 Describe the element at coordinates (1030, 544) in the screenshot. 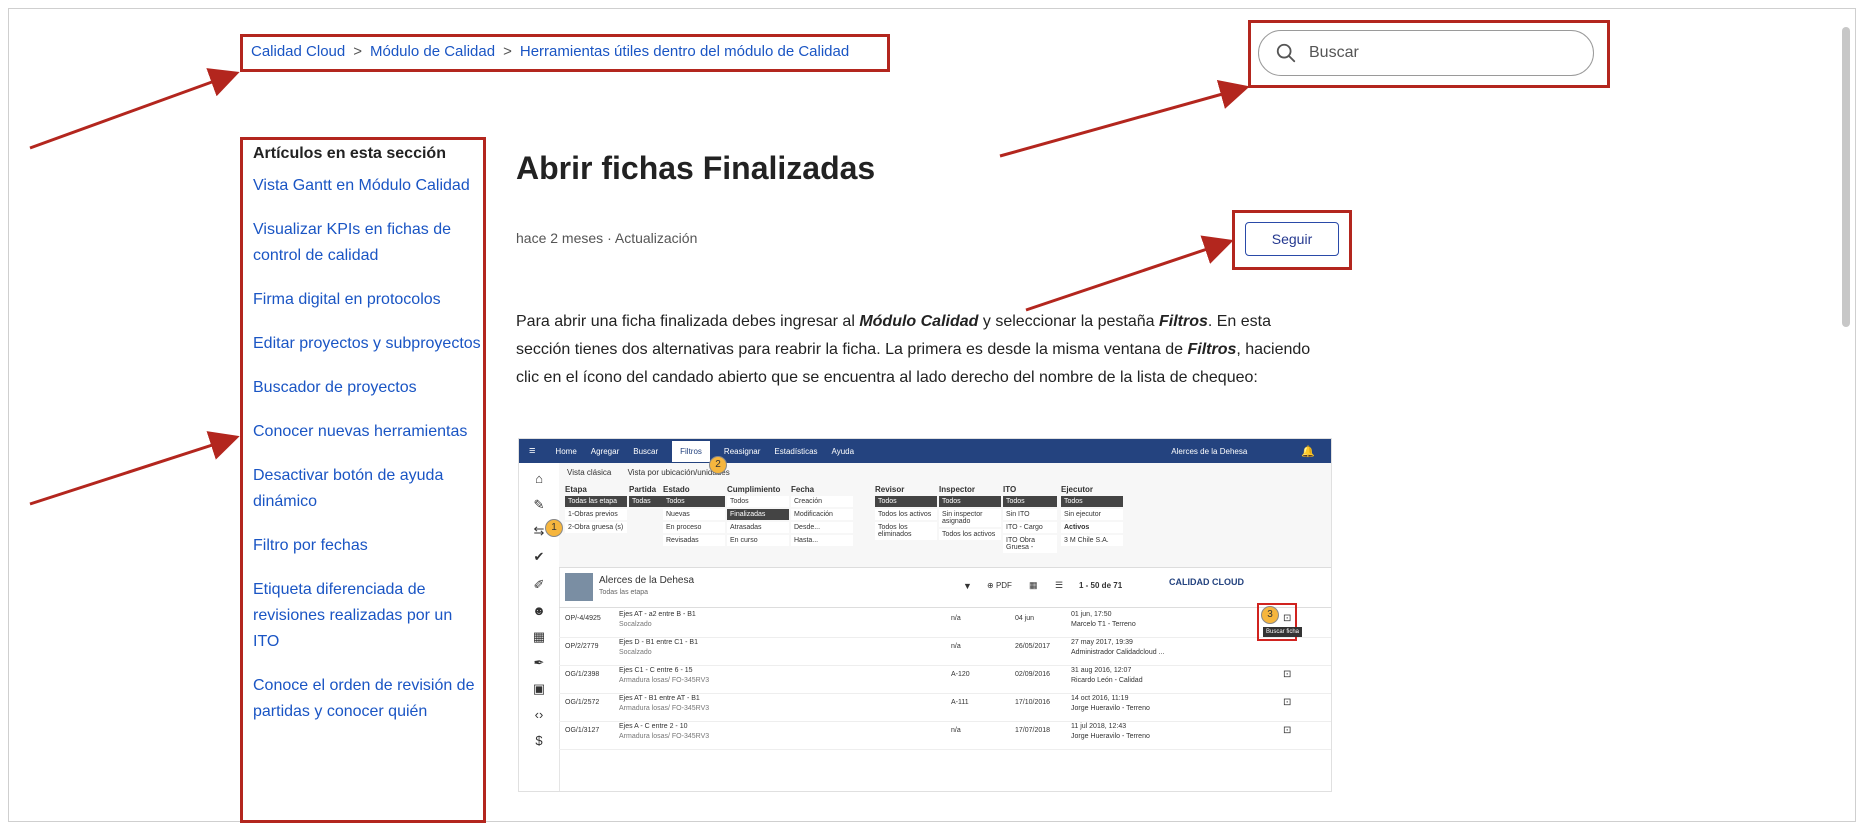

I see `filter-option: ITO Obra Gruesa -` at that location.